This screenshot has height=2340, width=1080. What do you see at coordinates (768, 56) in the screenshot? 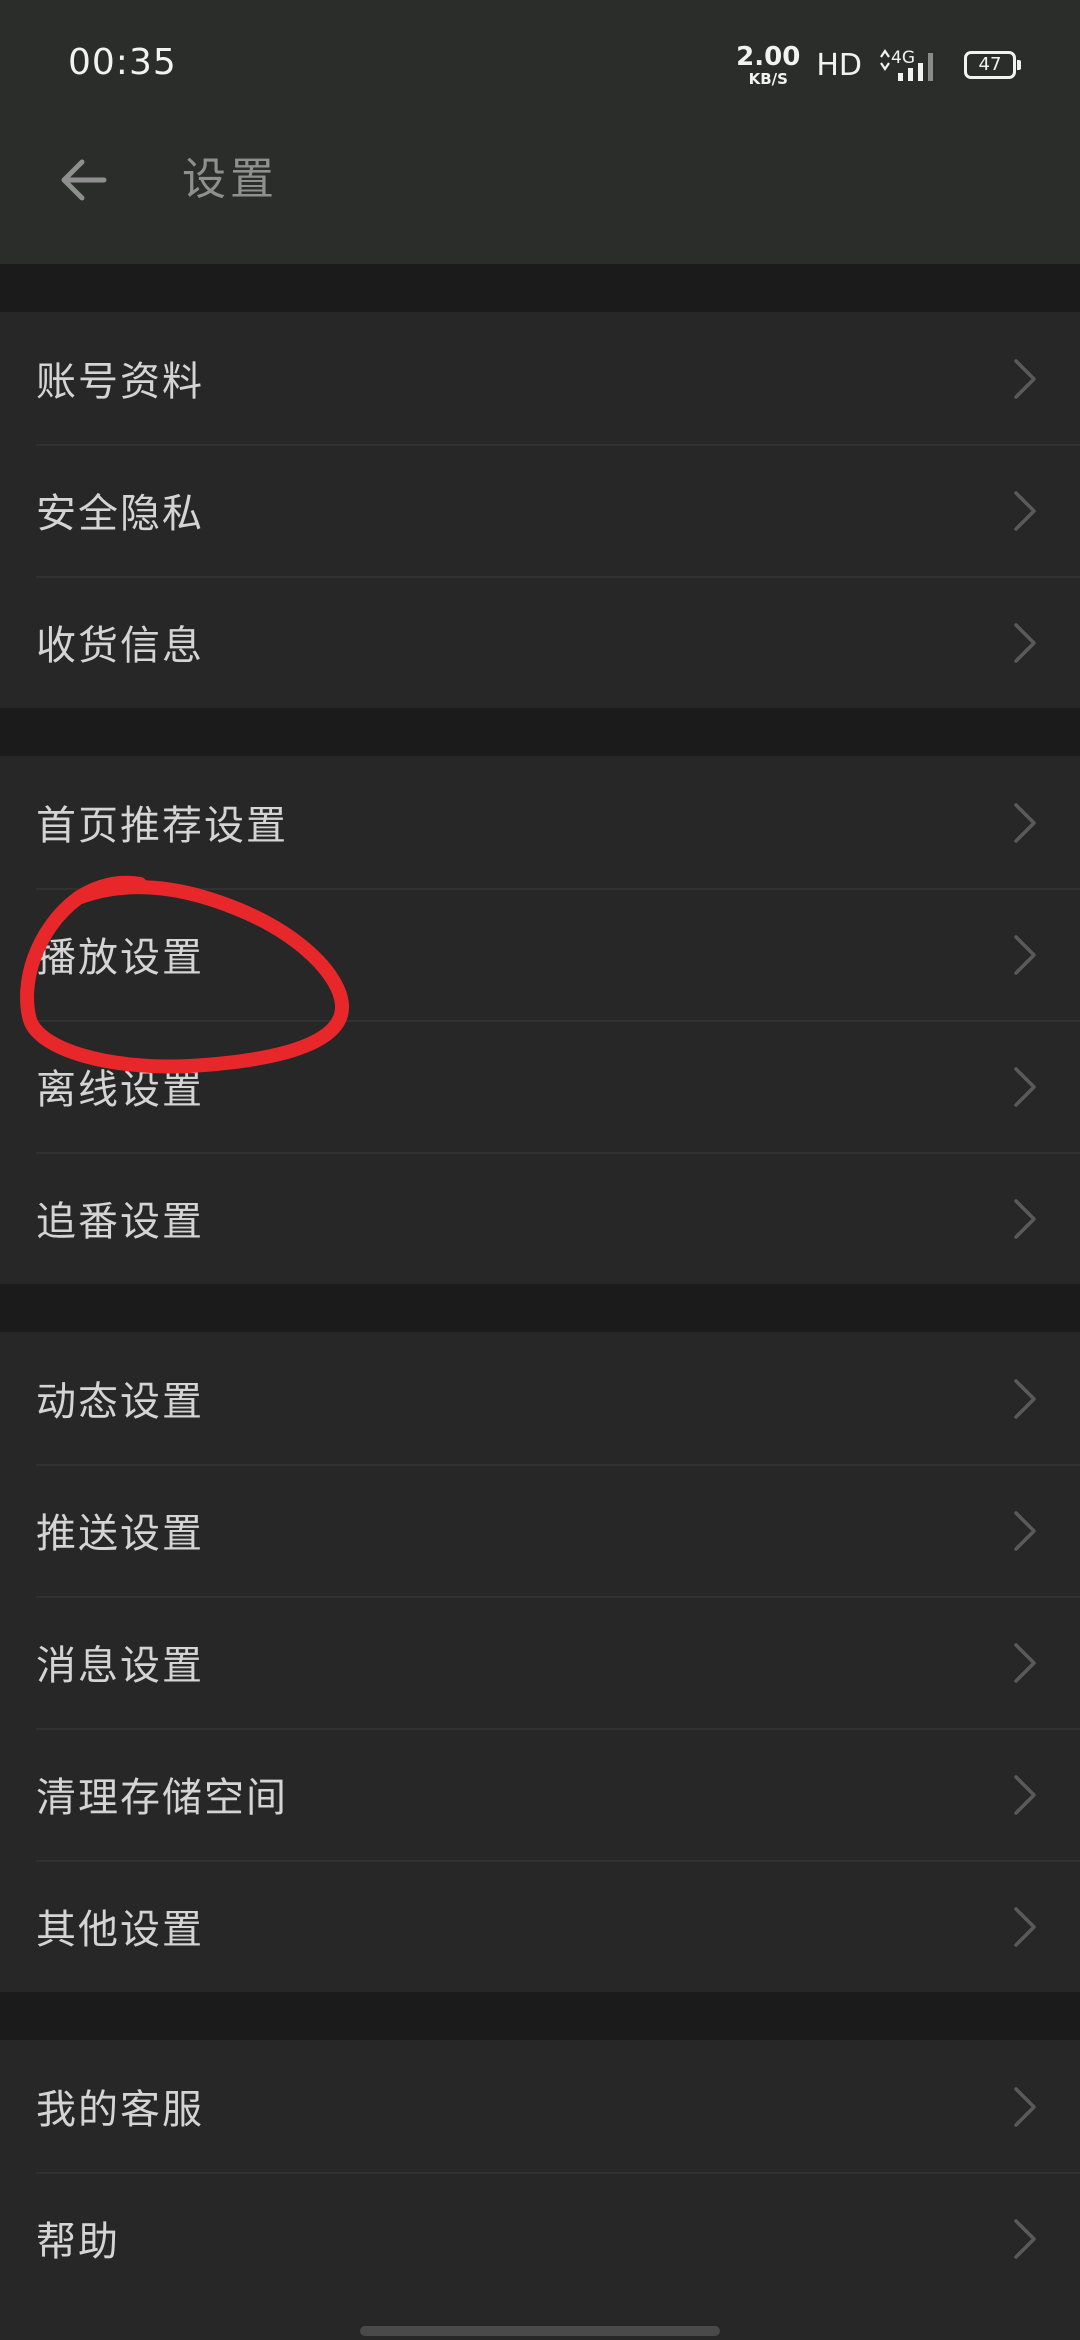
I see `network-speed-value: 2.00` at bounding box center [768, 56].